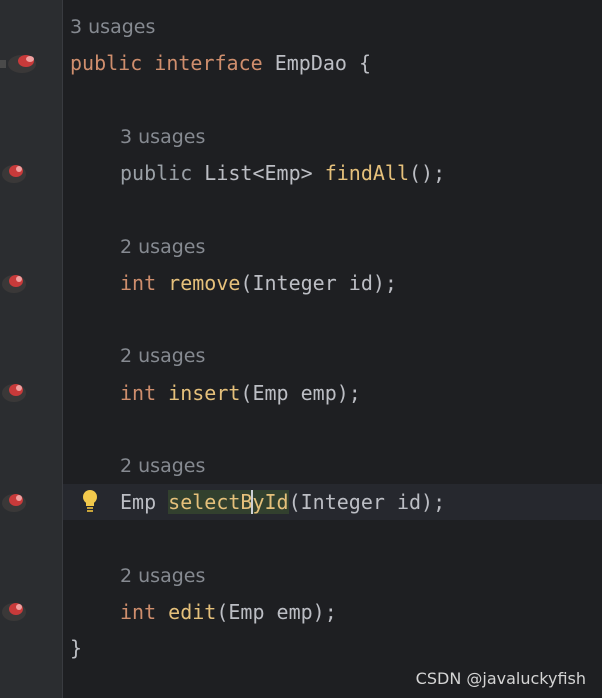  I want to click on watermark: CSDN @javaluckyfish, so click(500, 678).